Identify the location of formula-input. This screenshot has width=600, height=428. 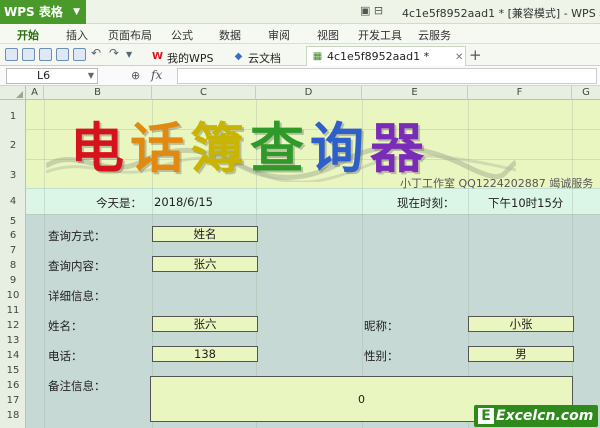
(387, 76).